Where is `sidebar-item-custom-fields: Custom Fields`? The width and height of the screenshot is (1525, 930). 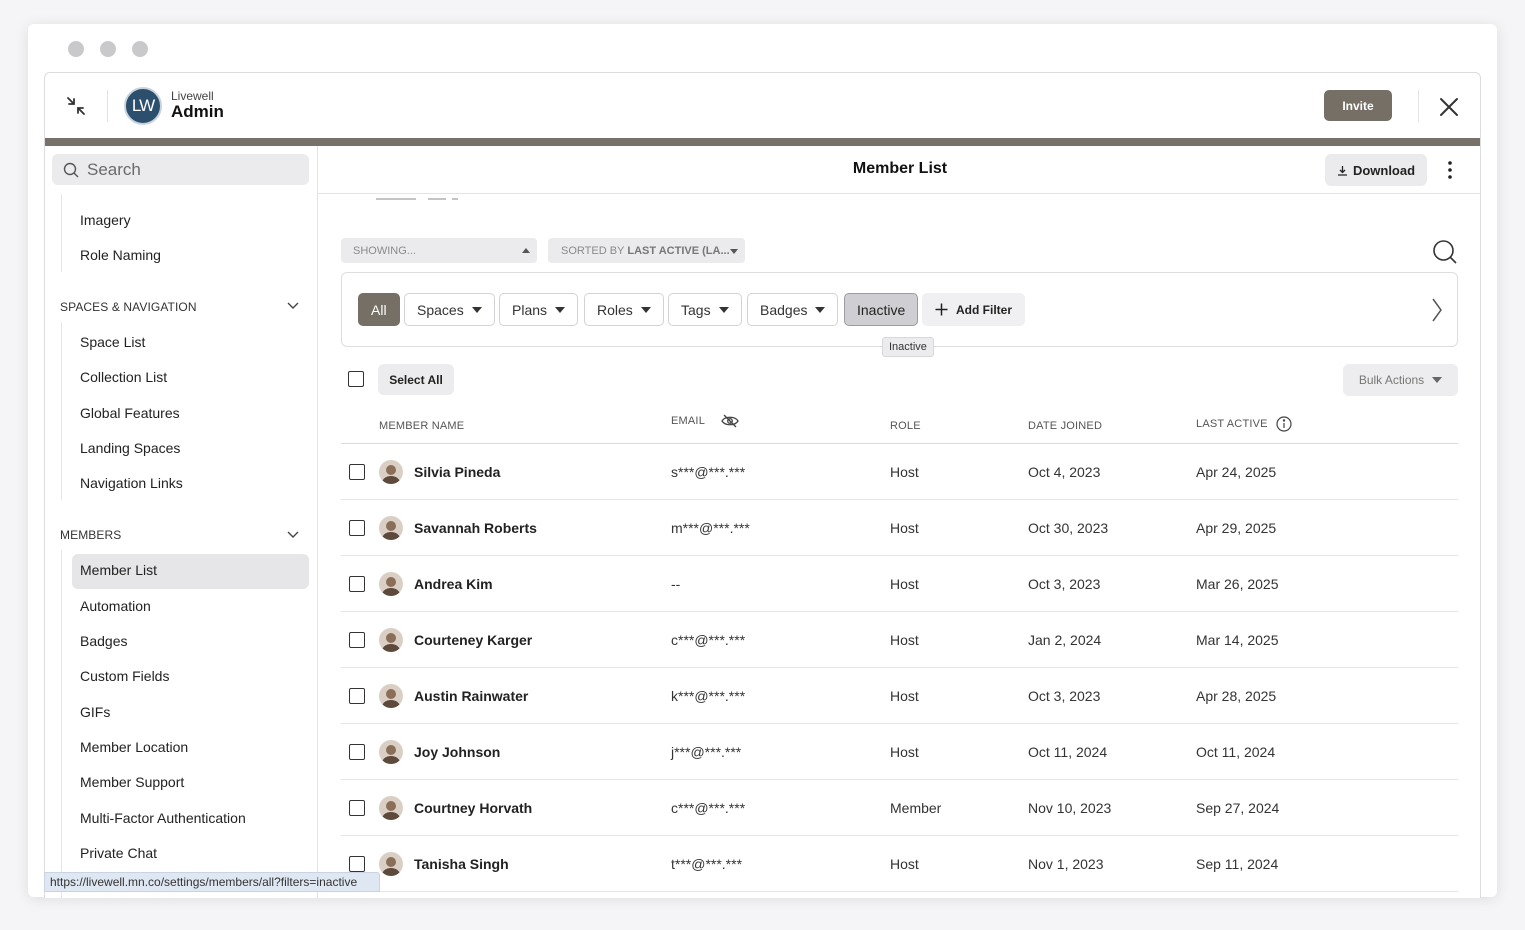 sidebar-item-custom-fields: Custom Fields is located at coordinates (124, 676).